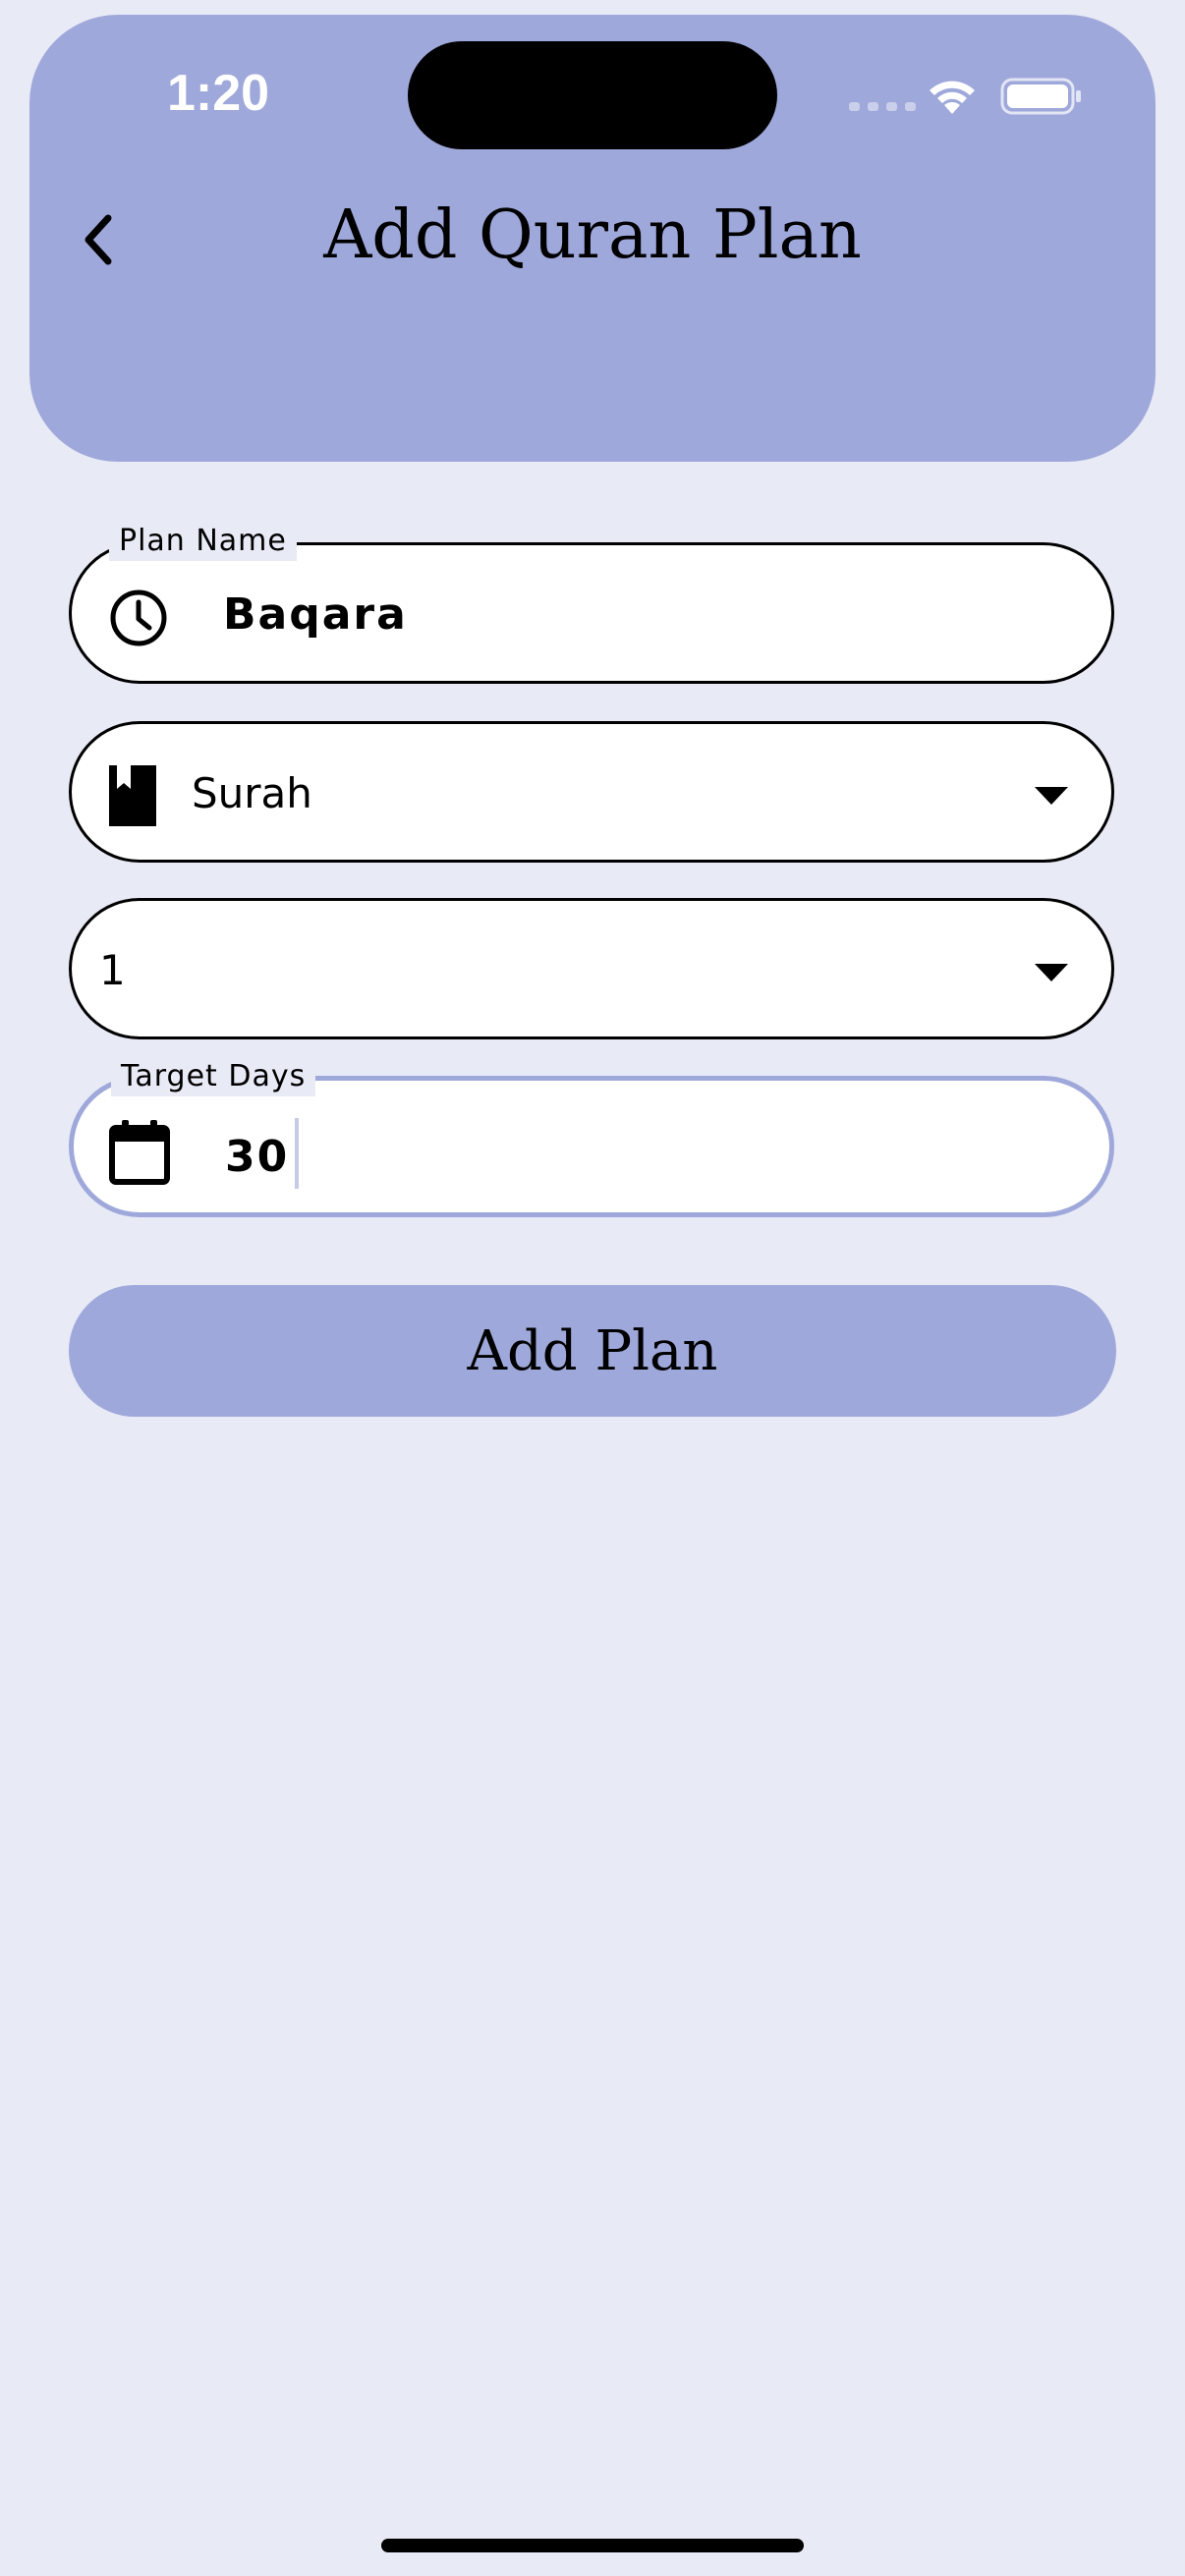 Image resolution: width=1185 pixels, height=2576 pixels. I want to click on plan-type-selected: Surah, so click(252, 793).